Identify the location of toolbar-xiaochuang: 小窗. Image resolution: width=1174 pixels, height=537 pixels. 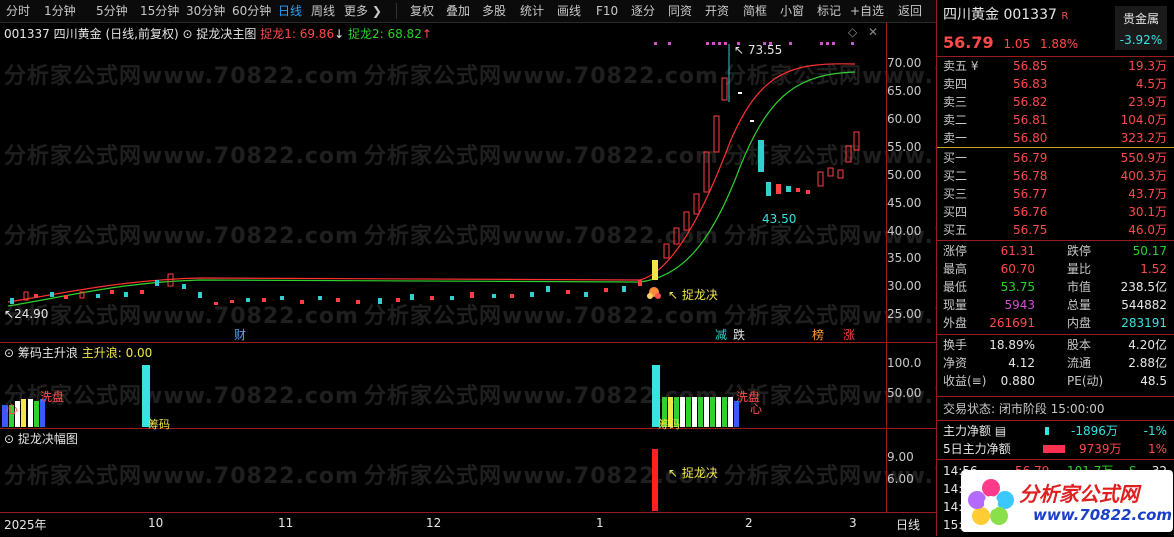
(792, 11).